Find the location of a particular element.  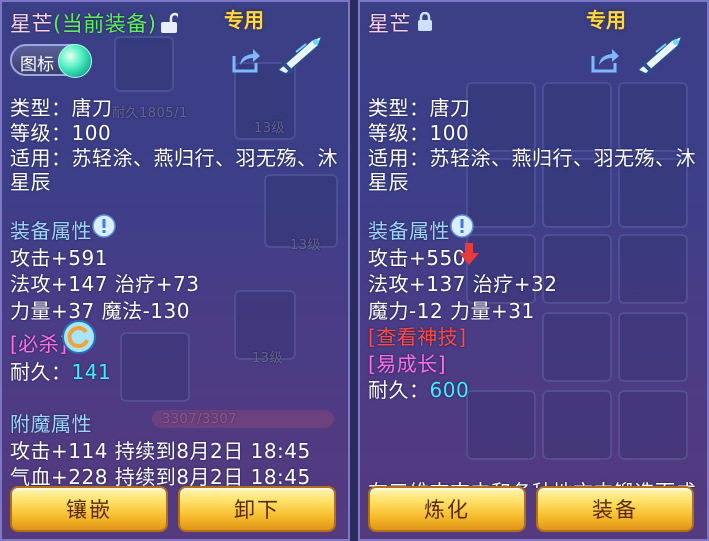

toggle-orb-icon is located at coordinates (75, 61).